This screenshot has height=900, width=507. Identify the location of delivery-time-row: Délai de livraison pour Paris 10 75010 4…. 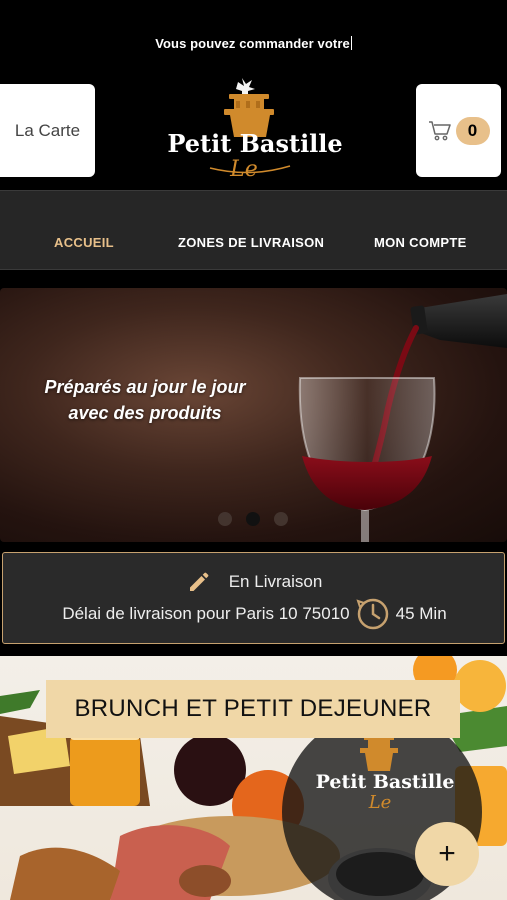
(254, 614).